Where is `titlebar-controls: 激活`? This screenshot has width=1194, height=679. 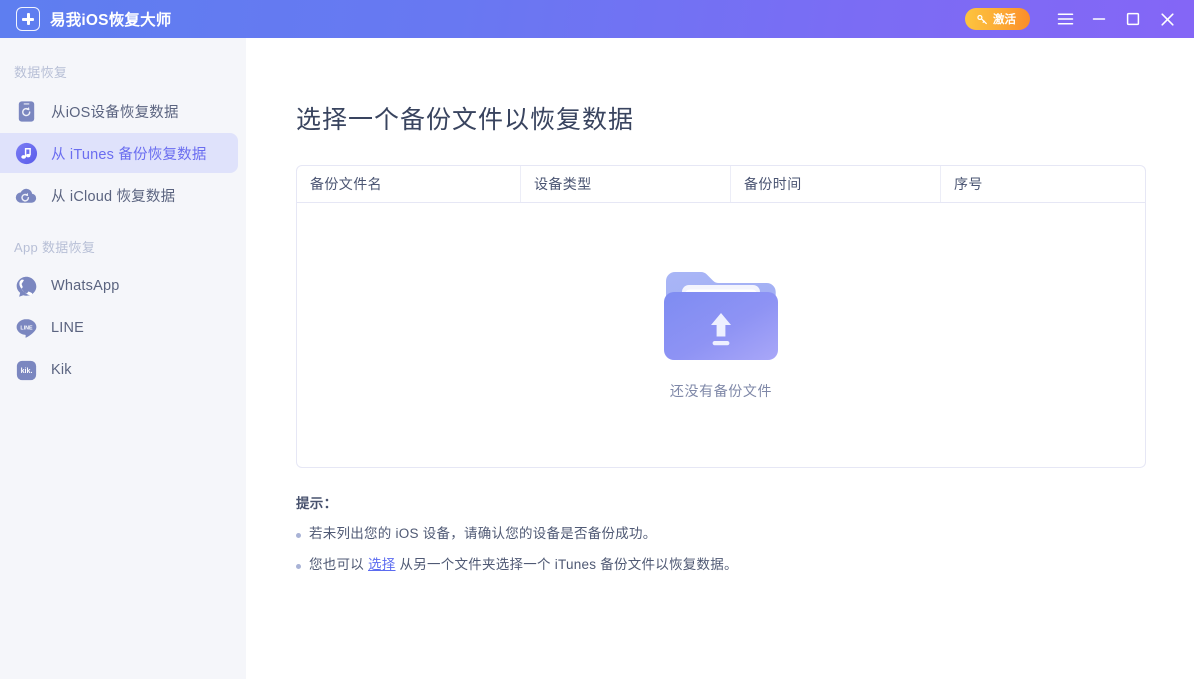
titlebar-controls: 激活 is located at coordinates (1074, 19).